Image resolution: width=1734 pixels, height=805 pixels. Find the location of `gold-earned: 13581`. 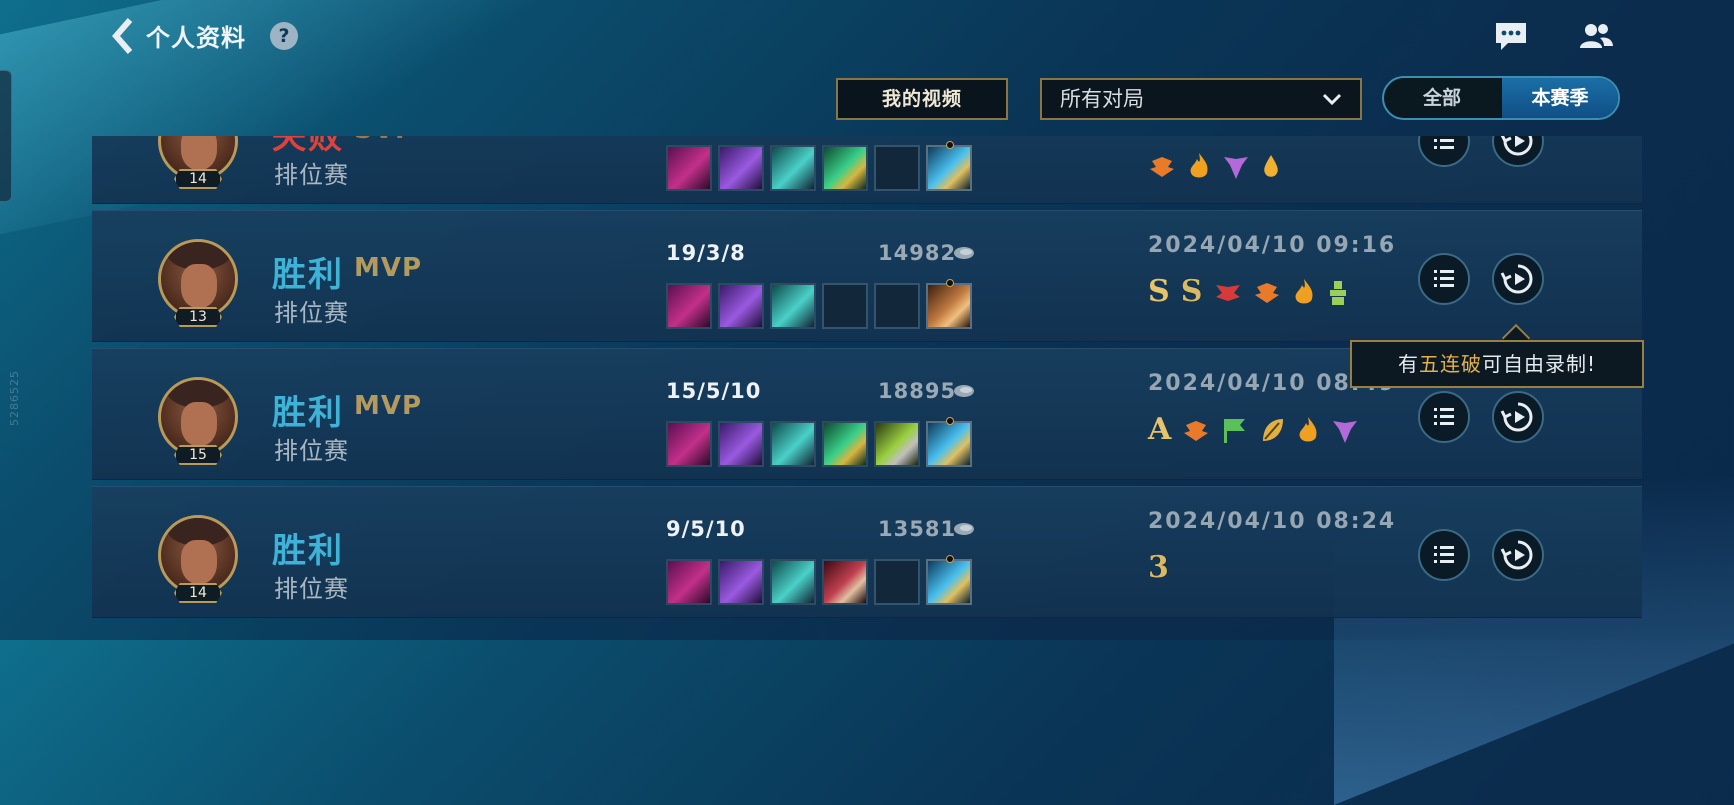

gold-earned: 13581 is located at coordinates (917, 529).